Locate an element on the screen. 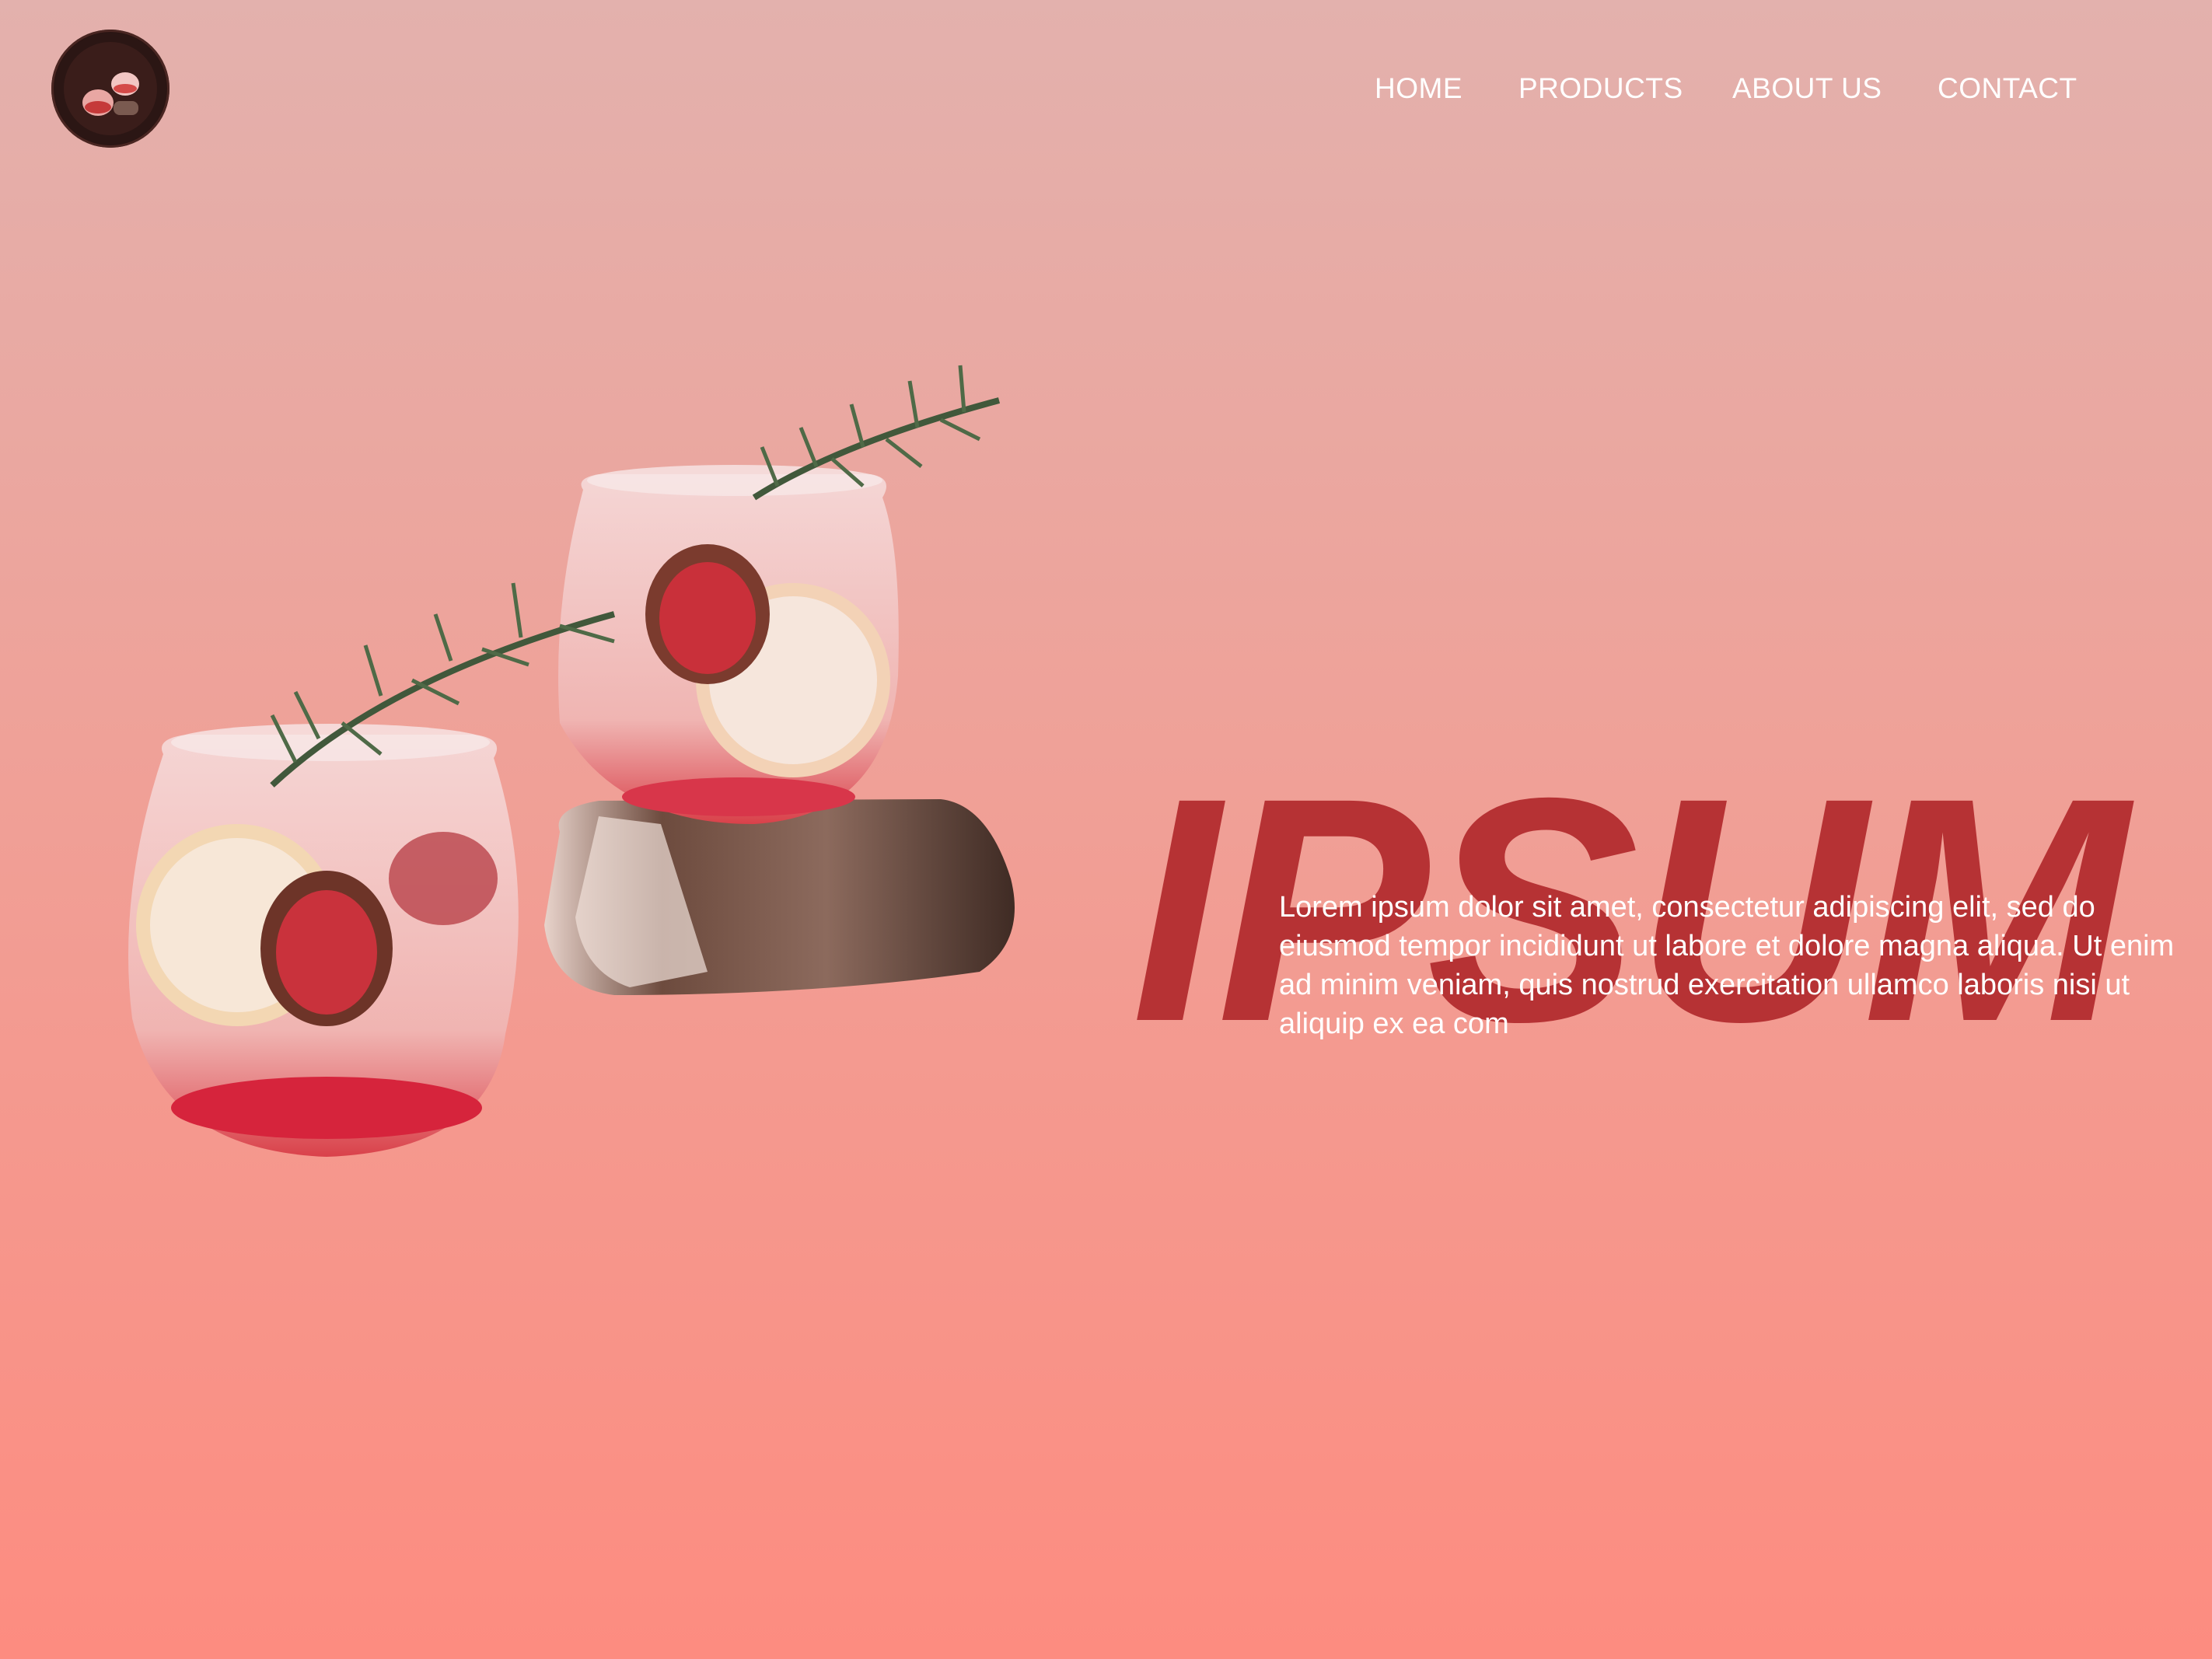 This screenshot has width=2212, height=1659. cocktail-logo-icon is located at coordinates (110, 89).